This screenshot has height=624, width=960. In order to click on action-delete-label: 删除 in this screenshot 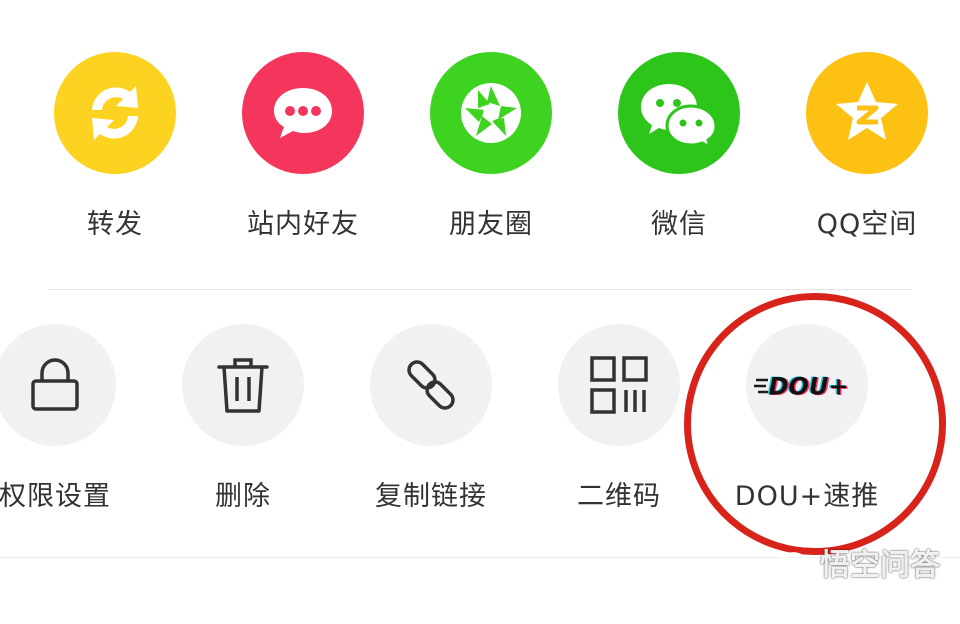, I will do `click(243, 496)`.